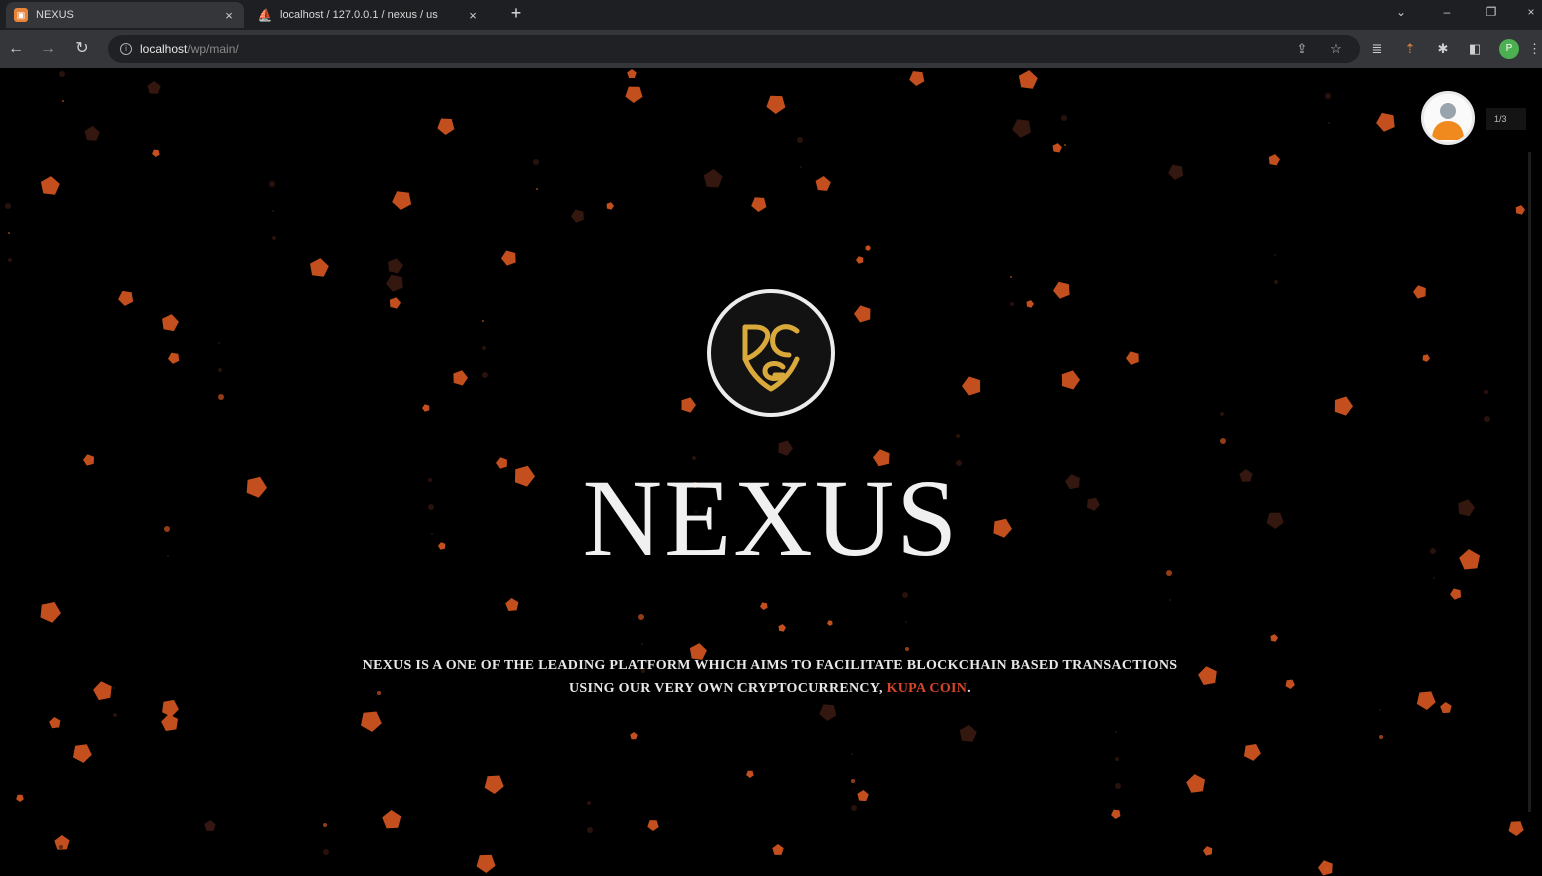  Describe the element at coordinates (126, 49) in the screenshot. I see `site-info-icon: i` at that location.